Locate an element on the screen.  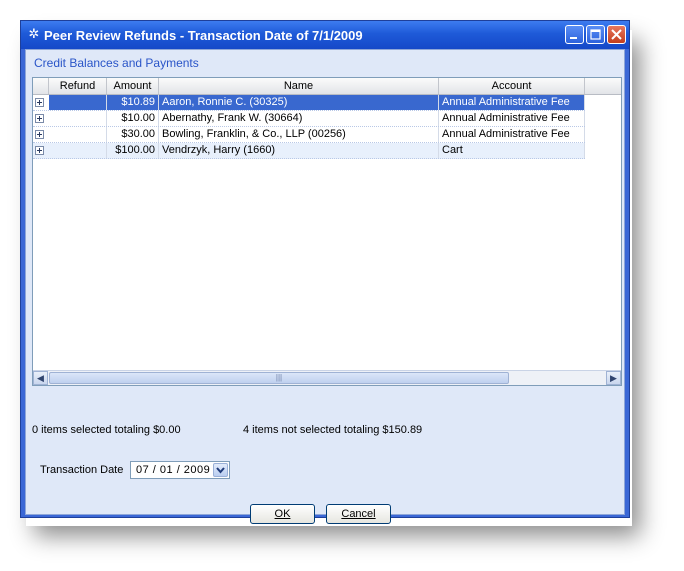
scroll-right-icon: ▶ is located at coordinates (613, 378).